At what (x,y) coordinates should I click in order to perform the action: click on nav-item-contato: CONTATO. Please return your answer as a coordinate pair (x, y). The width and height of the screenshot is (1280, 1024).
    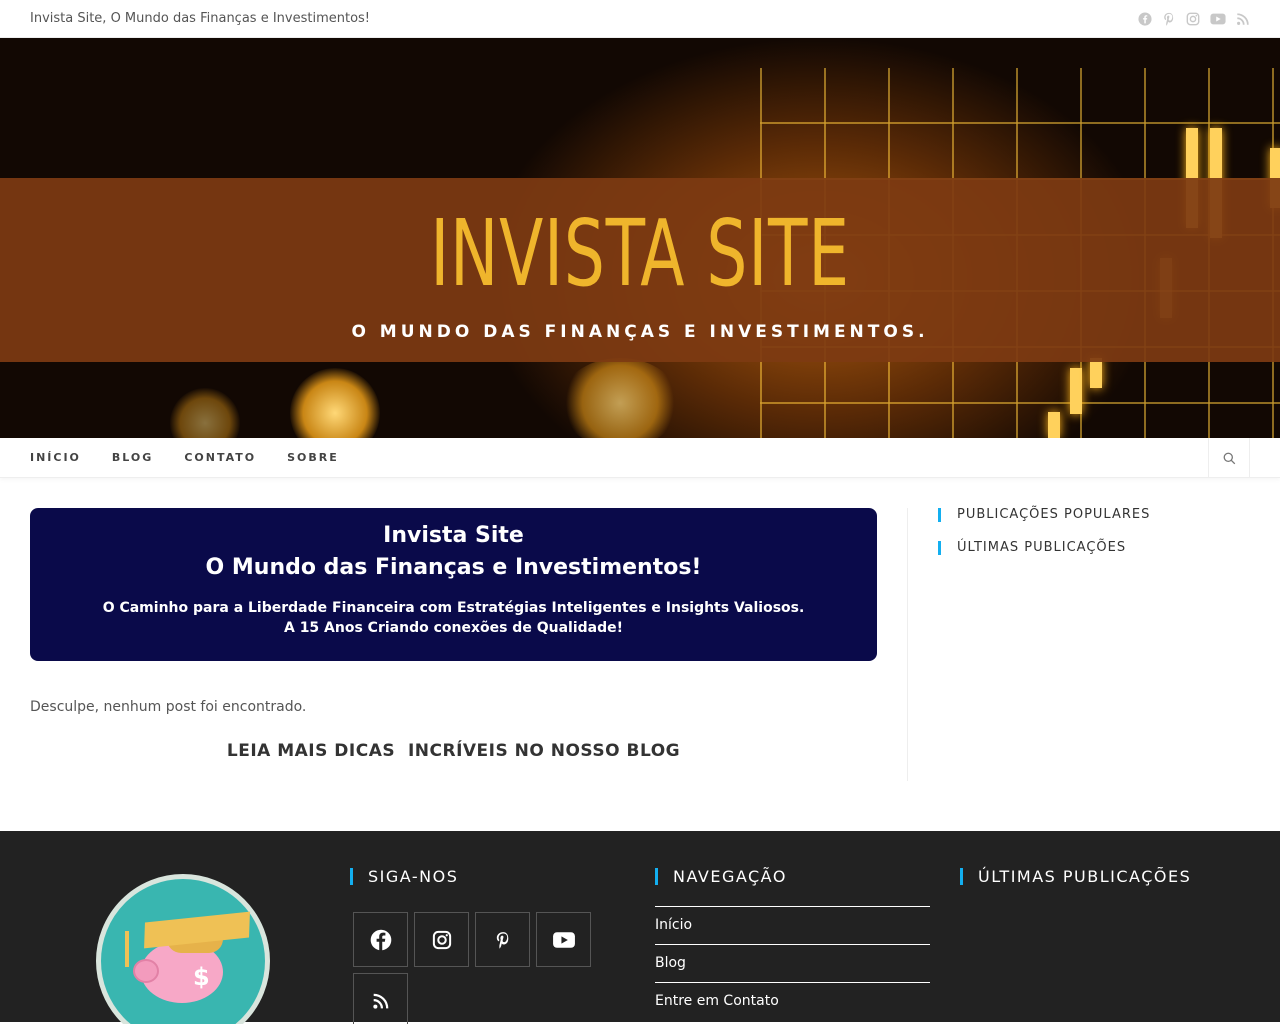
    Looking at the image, I should click on (220, 457).